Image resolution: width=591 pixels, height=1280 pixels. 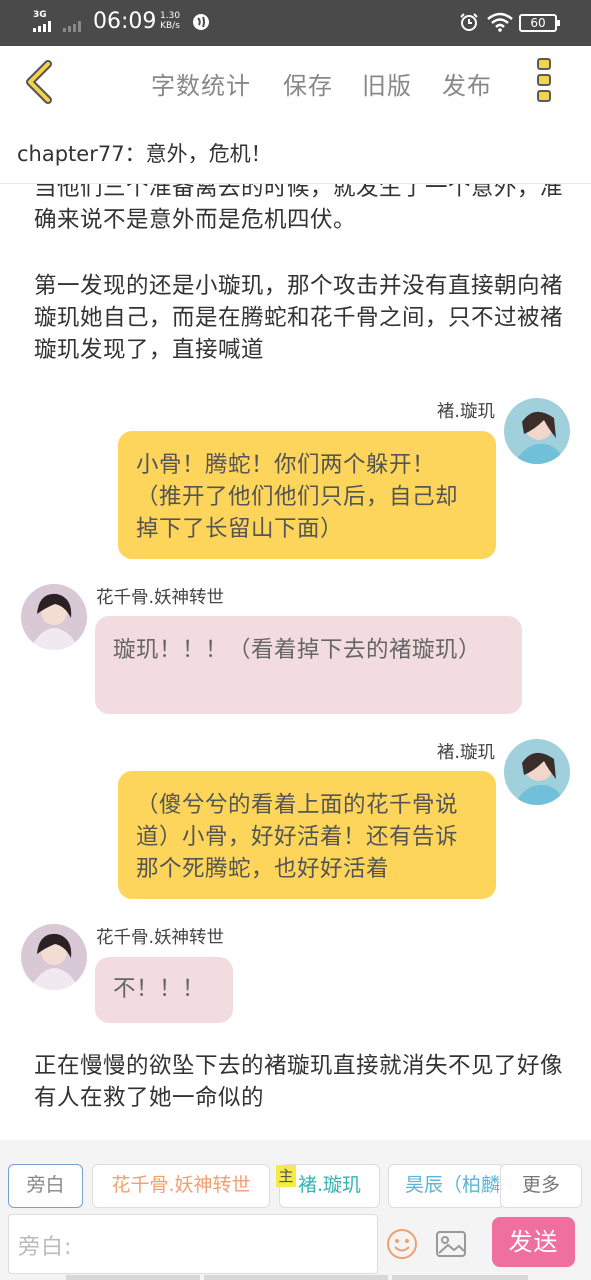 What do you see at coordinates (193, 1244) in the screenshot?
I see `message-input: 旁白:` at bounding box center [193, 1244].